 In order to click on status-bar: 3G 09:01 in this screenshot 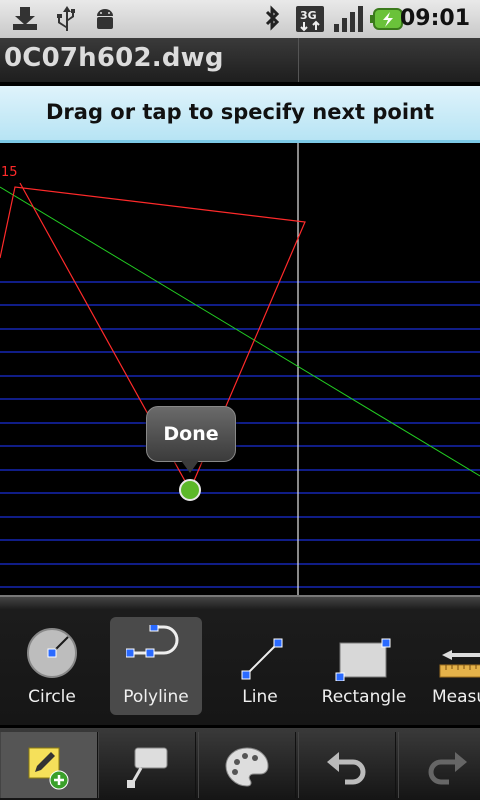, I will do `click(240, 19)`.